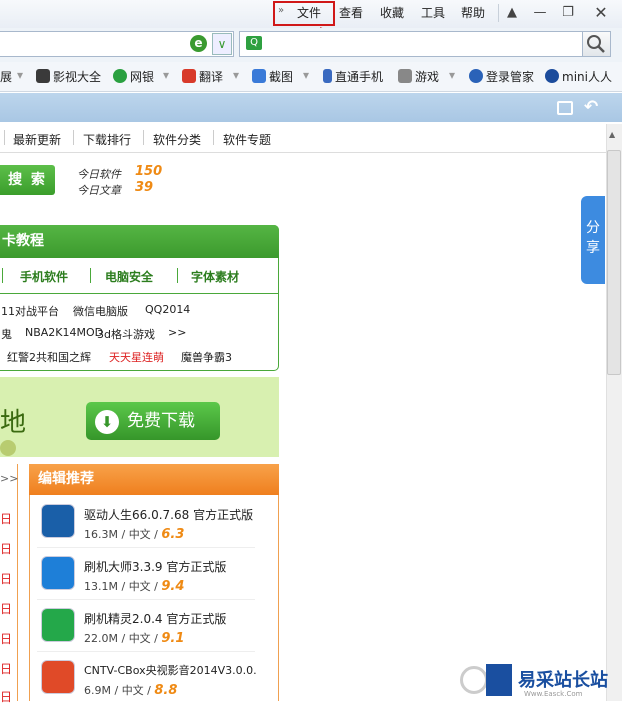 This screenshot has height=705, width=622. I want to click on app-name: 刷机精灵2.0.4 官方正式版, so click(155, 618).